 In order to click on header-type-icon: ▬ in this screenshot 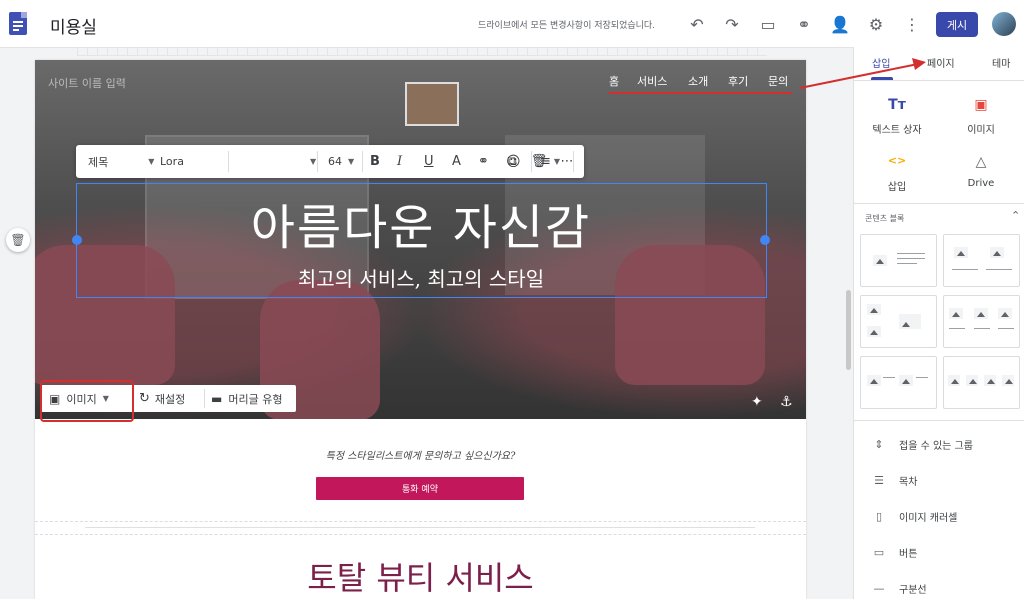, I will do `click(217, 398)`.